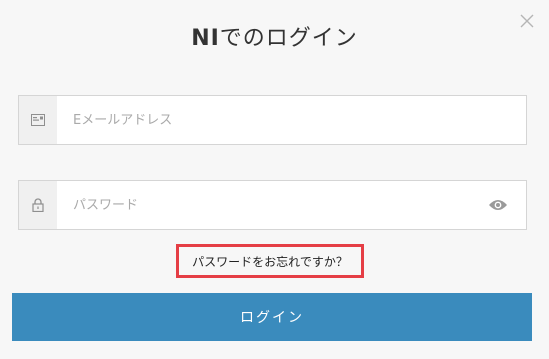 The image size is (549, 359). I want to click on dialog-title: NIでのログイン, so click(274, 36).